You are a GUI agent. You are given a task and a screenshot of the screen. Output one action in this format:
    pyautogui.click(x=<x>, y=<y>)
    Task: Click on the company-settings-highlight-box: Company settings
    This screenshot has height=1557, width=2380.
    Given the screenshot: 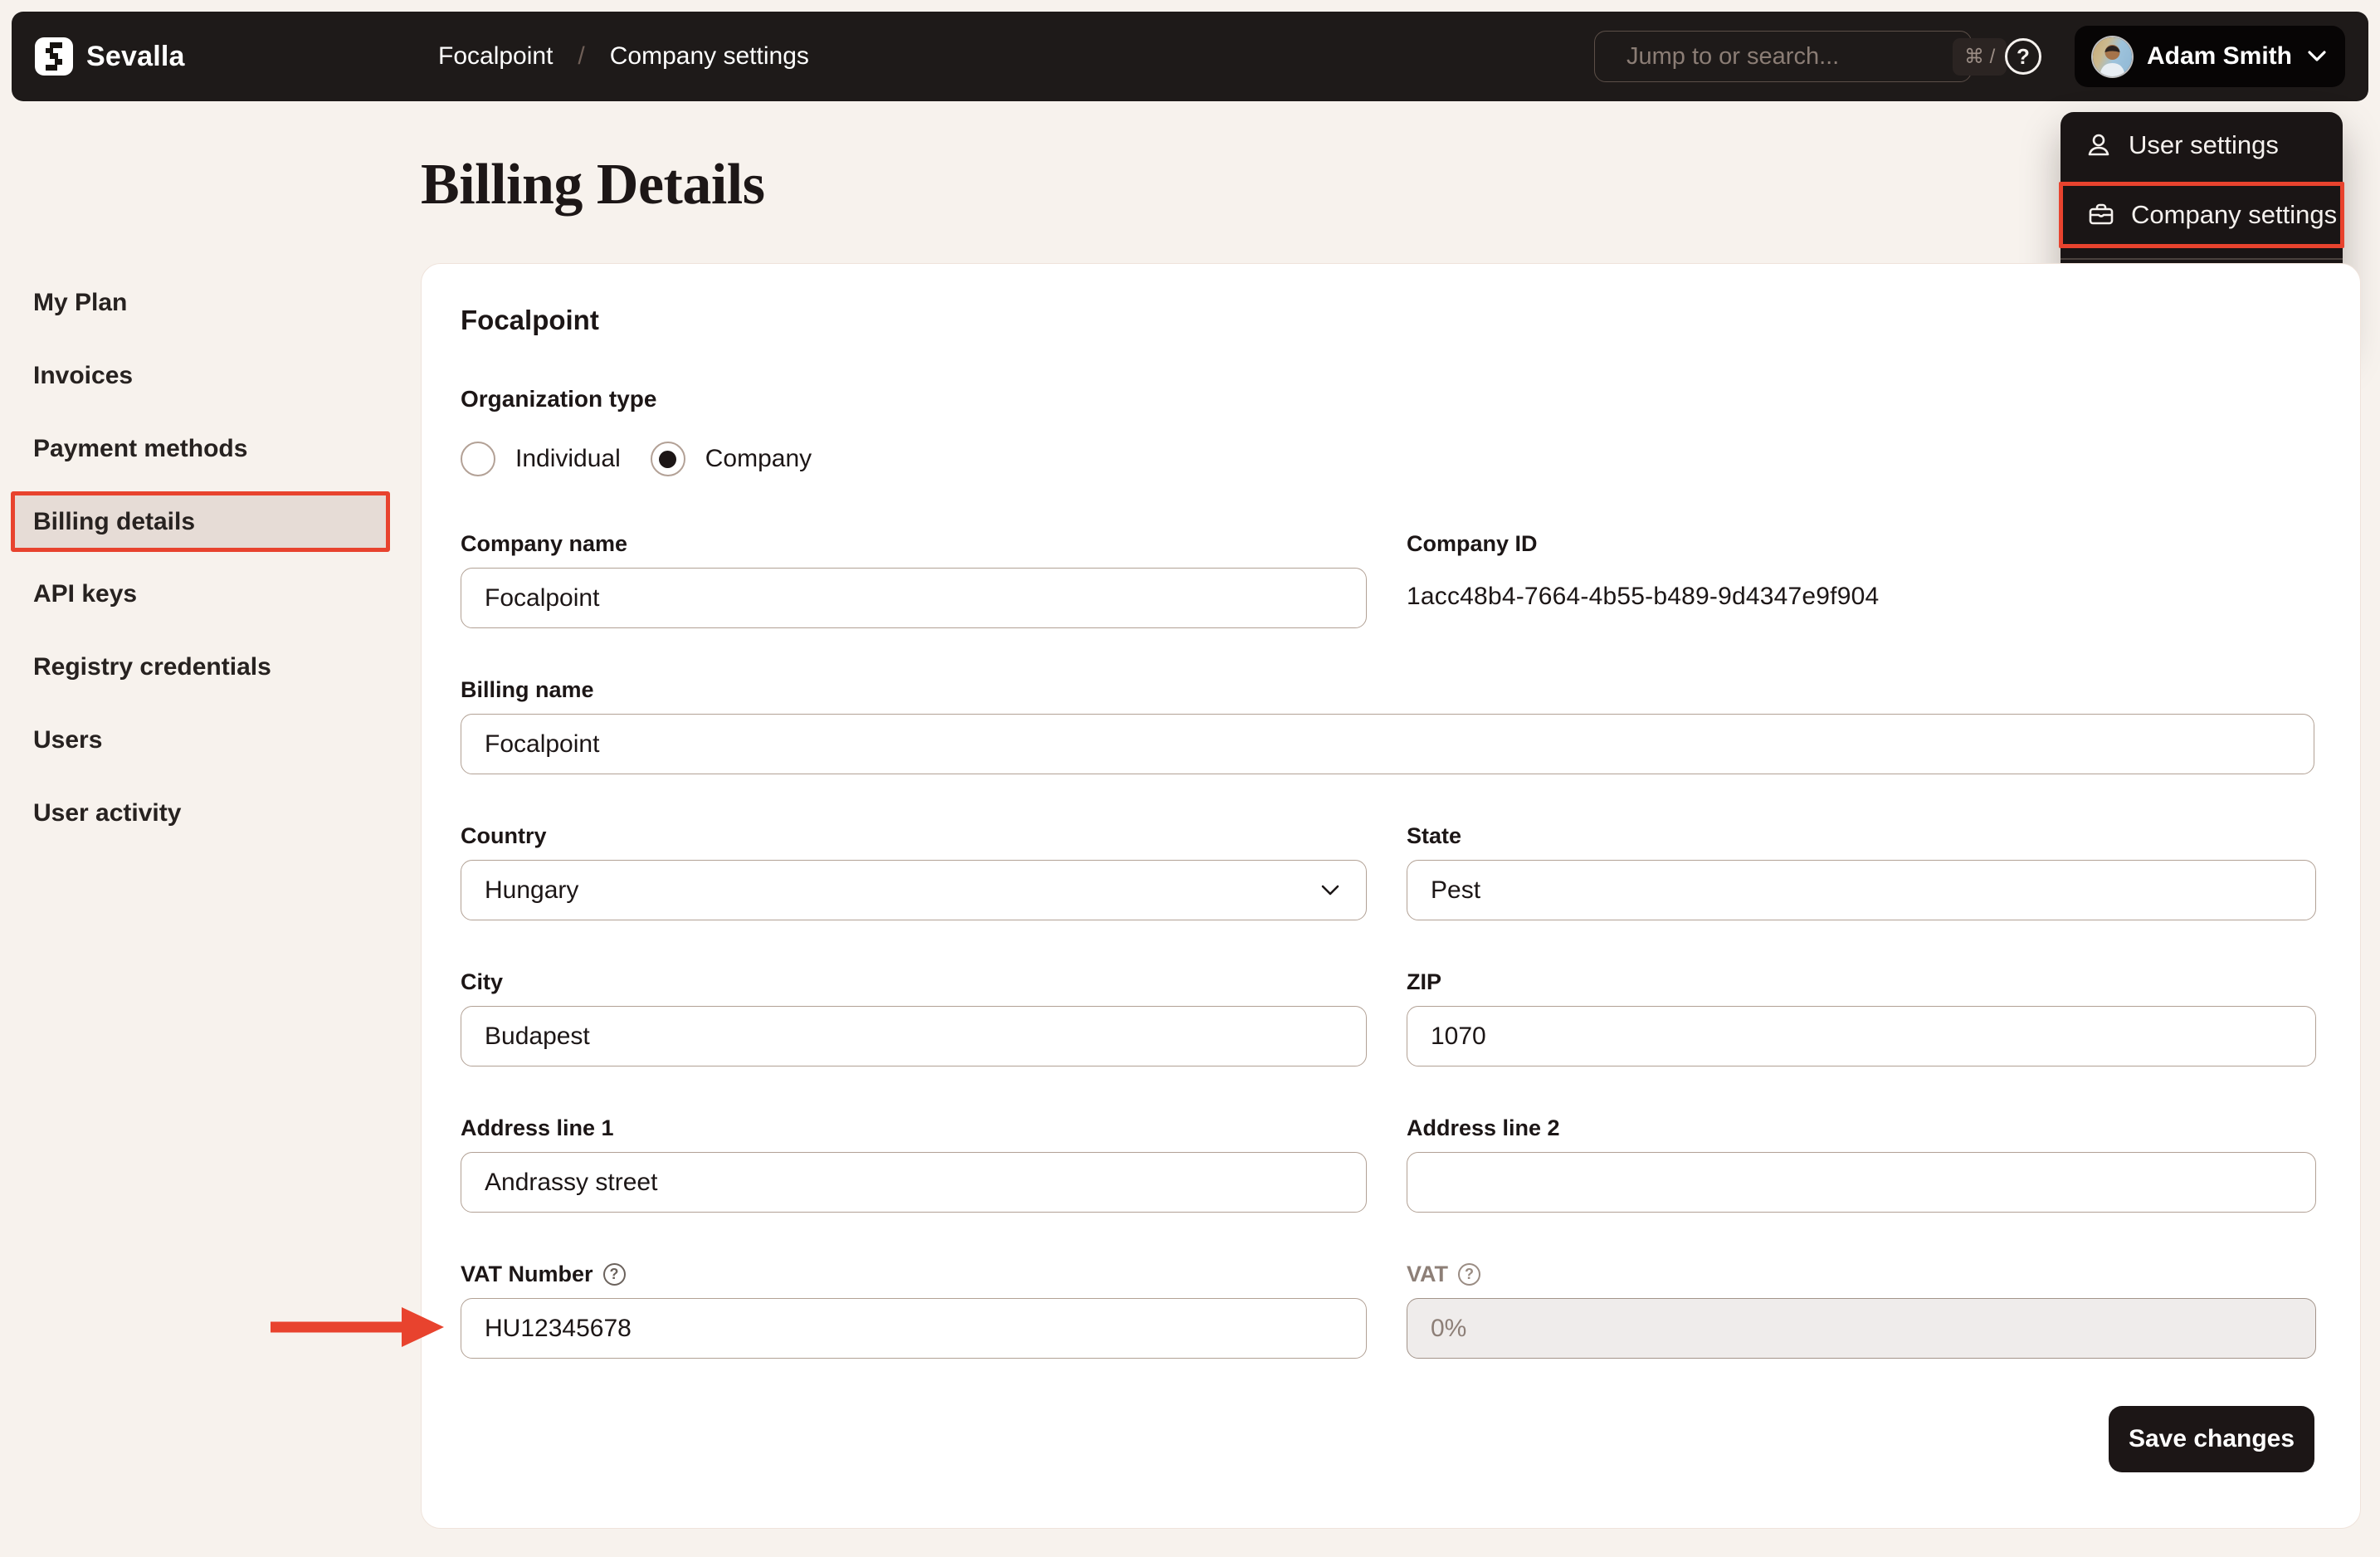 What is the action you would take?
    pyautogui.click(x=2201, y=215)
    